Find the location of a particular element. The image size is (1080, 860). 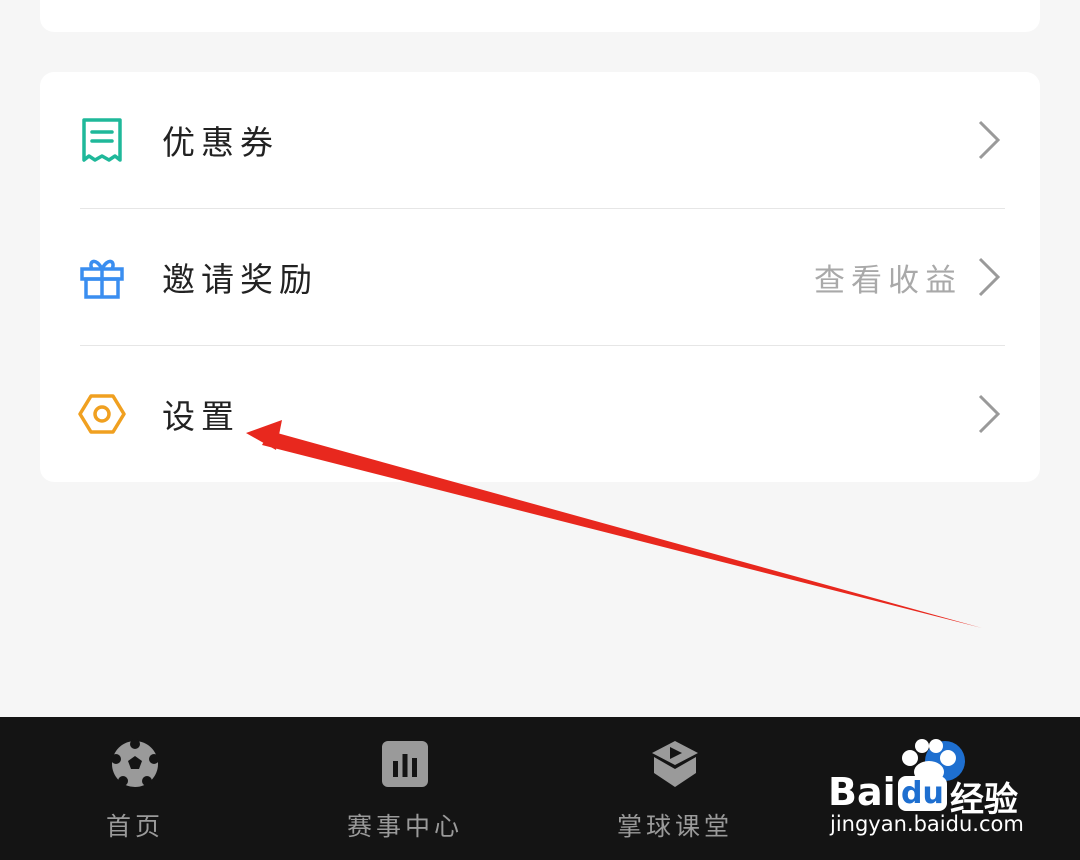

watermark-url: jingyan.baidu.com is located at coordinates (927, 824).